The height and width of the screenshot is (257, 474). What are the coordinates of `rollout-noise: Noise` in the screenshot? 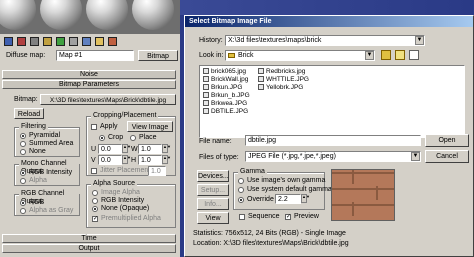 It's located at (89, 74).